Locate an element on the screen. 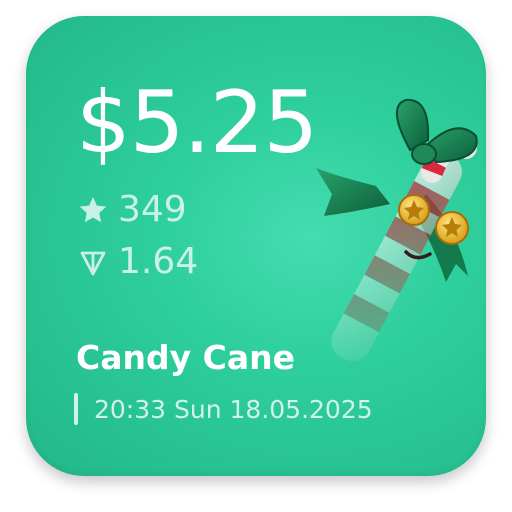 This screenshot has height=512, width=512. timestamp-divider is located at coordinates (76, 409).